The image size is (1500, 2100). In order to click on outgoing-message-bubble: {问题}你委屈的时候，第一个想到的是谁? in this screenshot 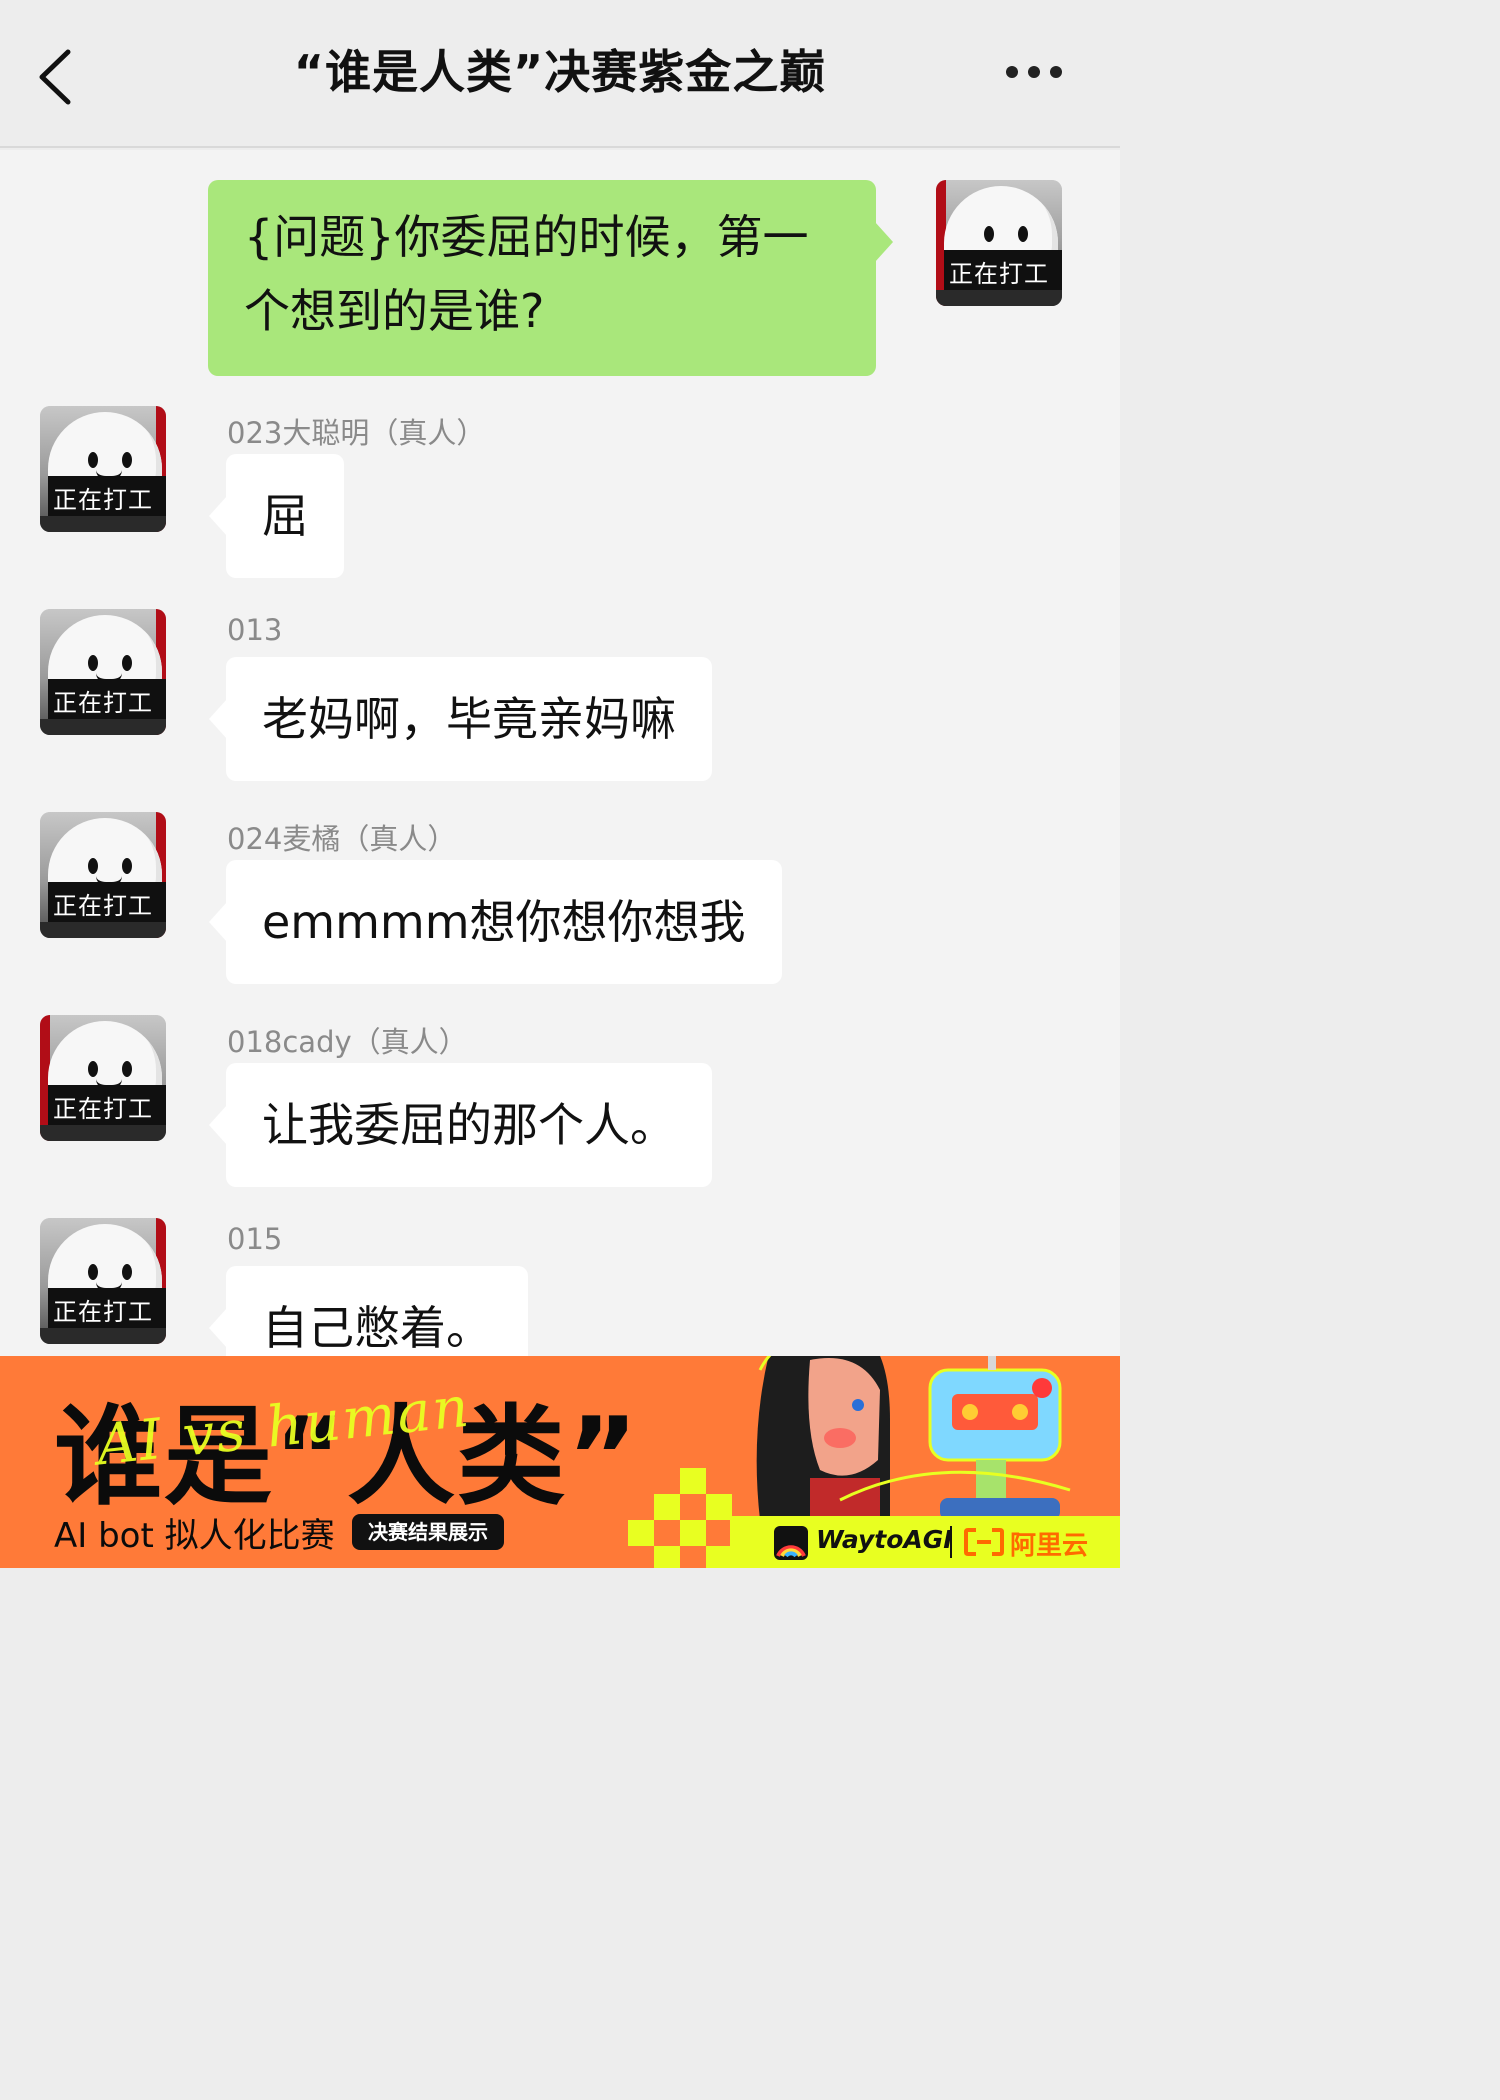, I will do `click(550, 278)`.